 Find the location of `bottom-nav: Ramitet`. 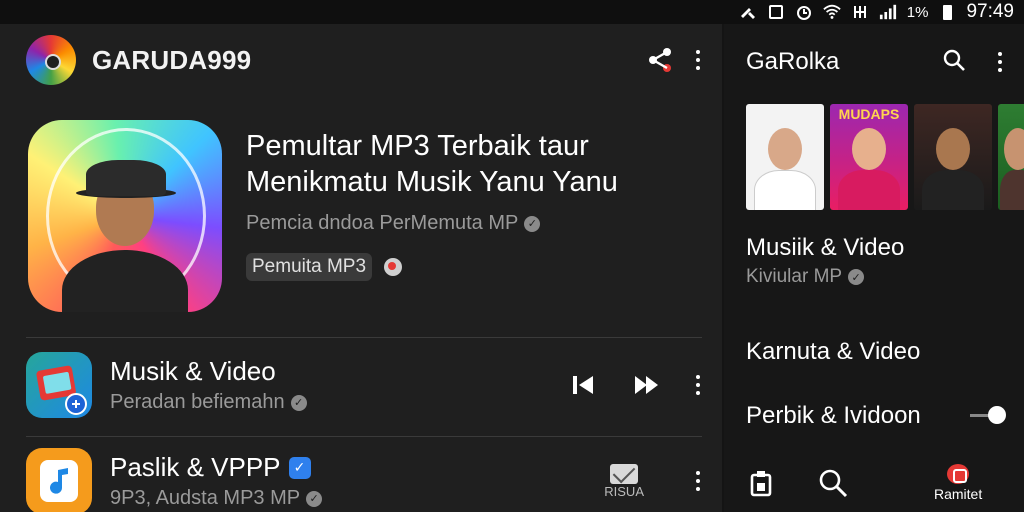

bottom-nav: Ramitet is located at coordinates (874, 483).